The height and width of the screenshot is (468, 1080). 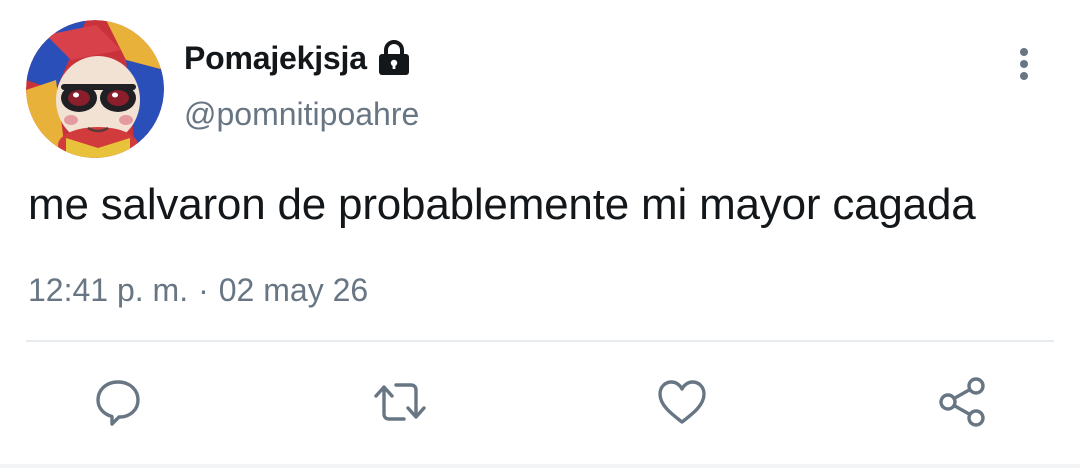 What do you see at coordinates (293, 290) in the screenshot?
I see `tweet-date: 02 may 26` at bounding box center [293, 290].